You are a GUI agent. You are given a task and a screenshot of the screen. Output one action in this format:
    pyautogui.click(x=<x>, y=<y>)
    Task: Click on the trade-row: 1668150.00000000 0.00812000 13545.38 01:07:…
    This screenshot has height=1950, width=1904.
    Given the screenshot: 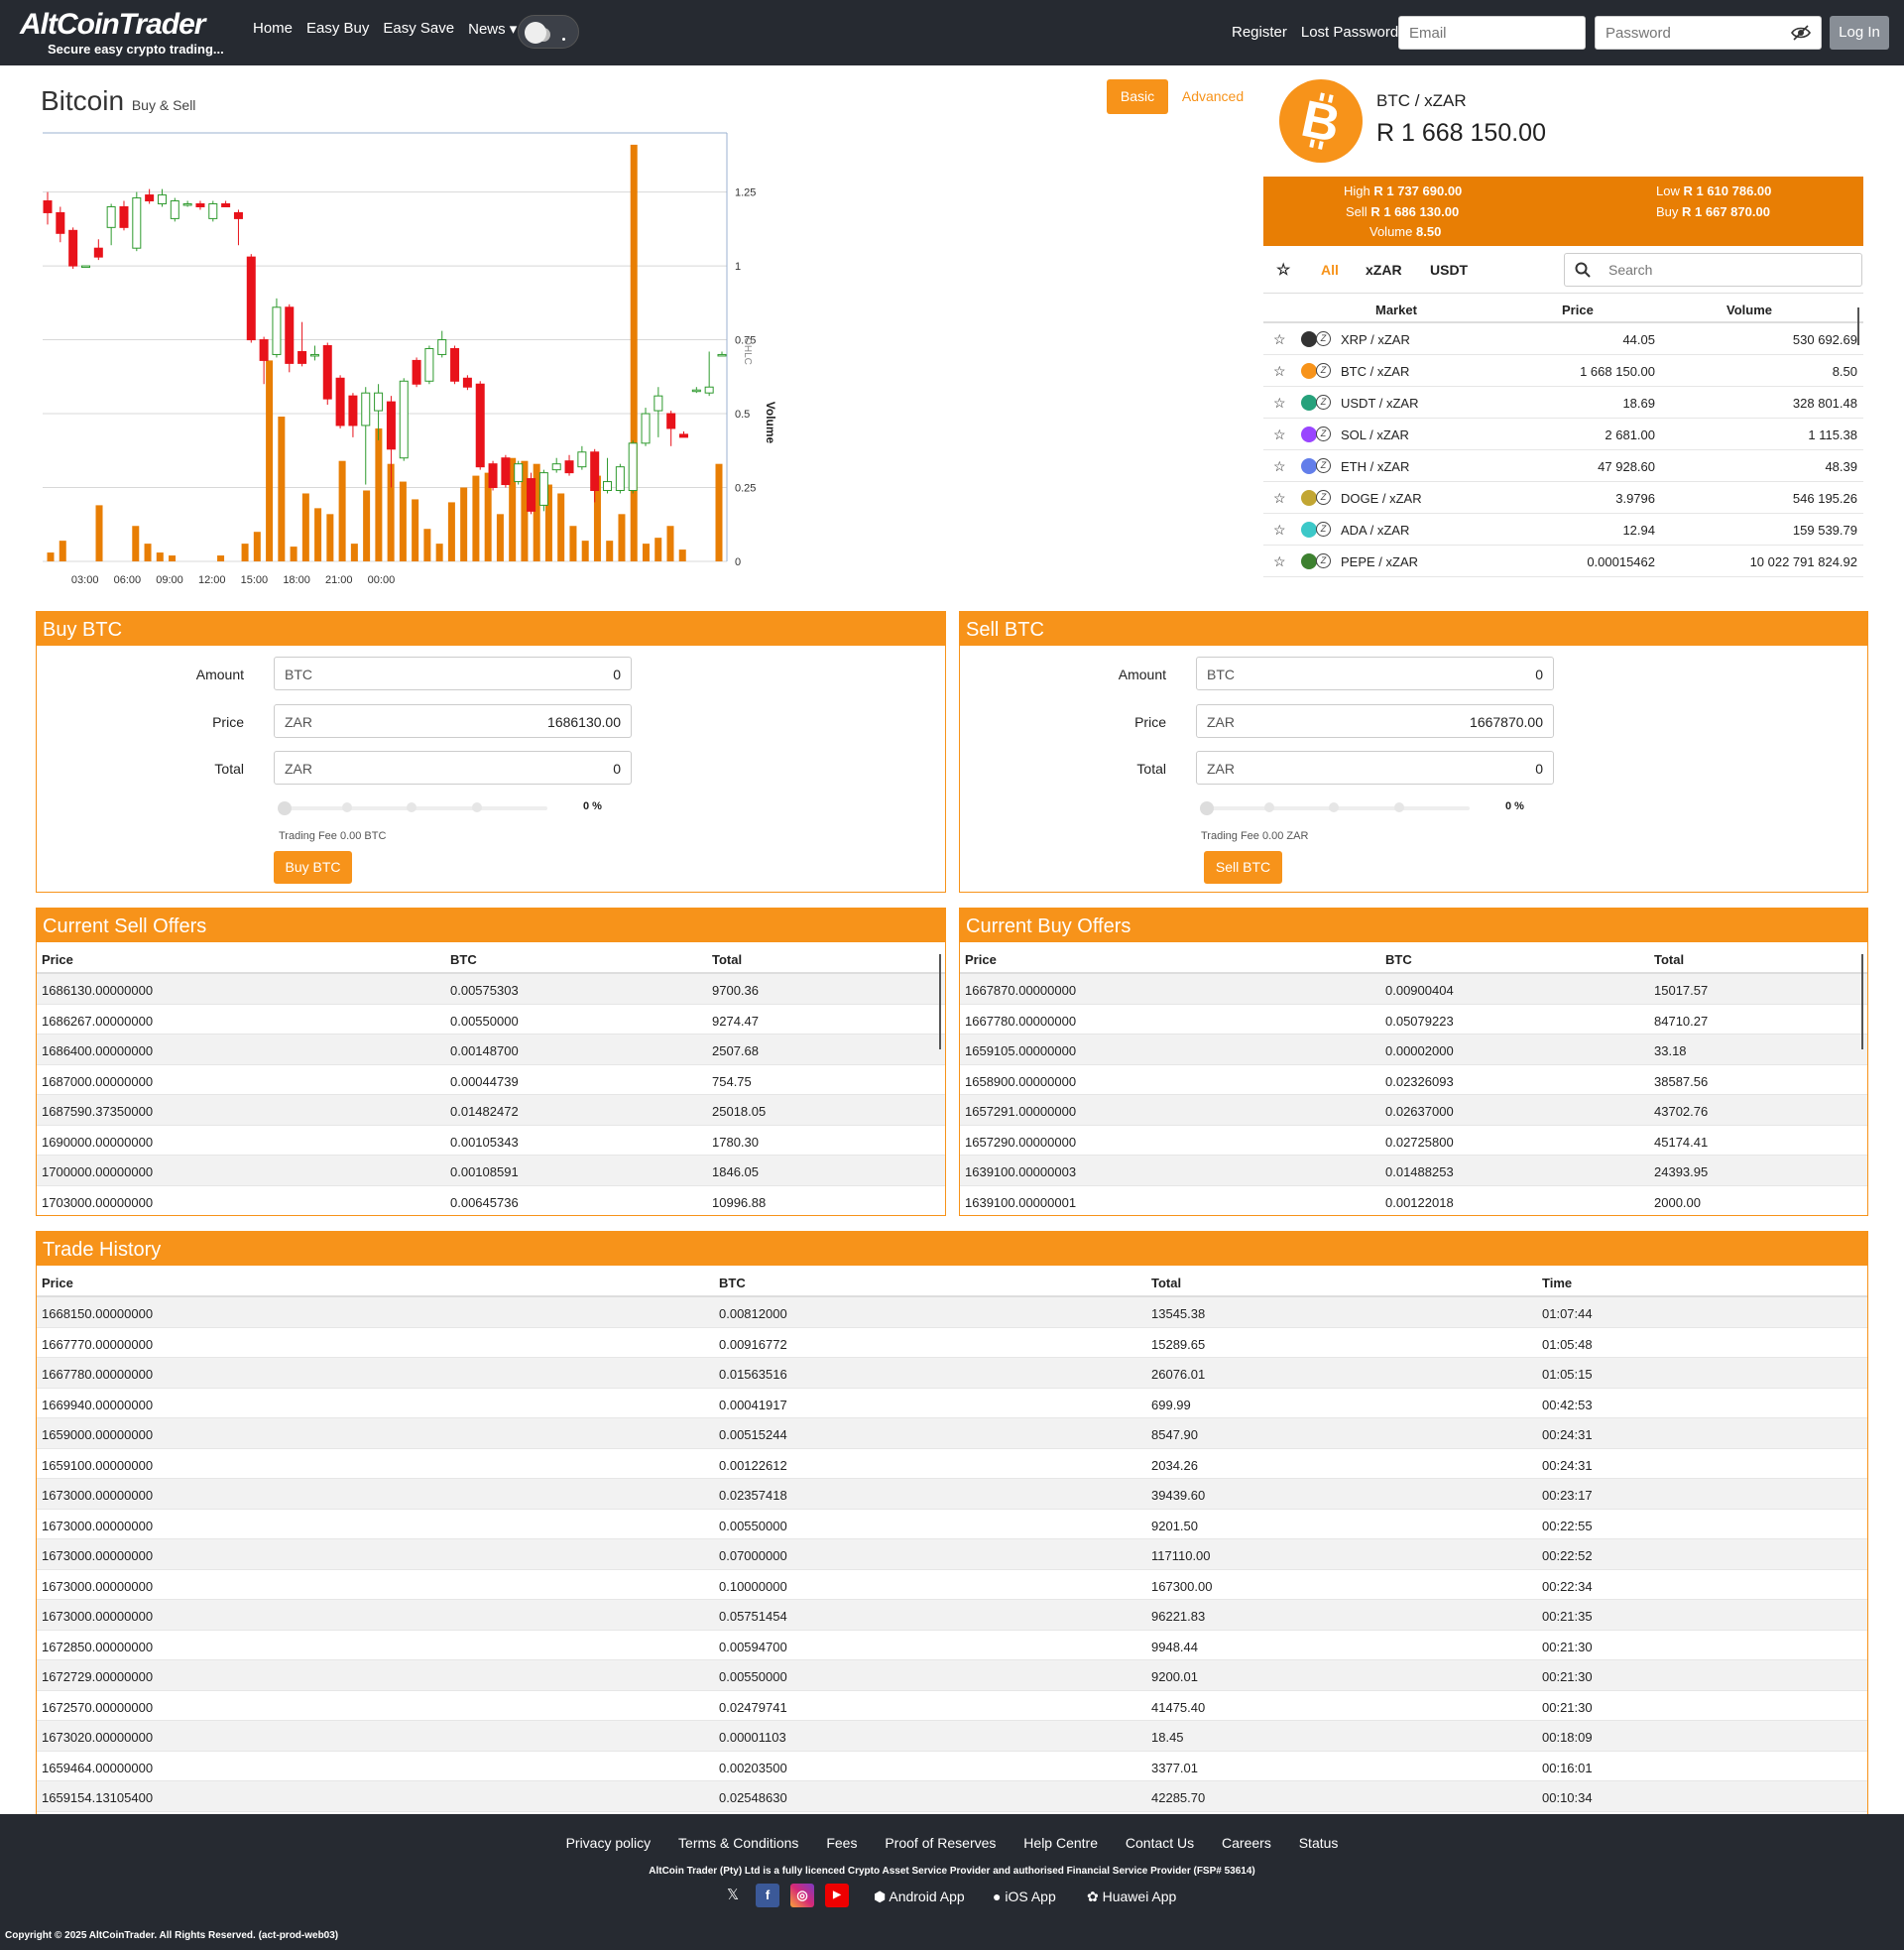 What is the action you would take?
    pyautogui.click(x=952, y=1313)
    